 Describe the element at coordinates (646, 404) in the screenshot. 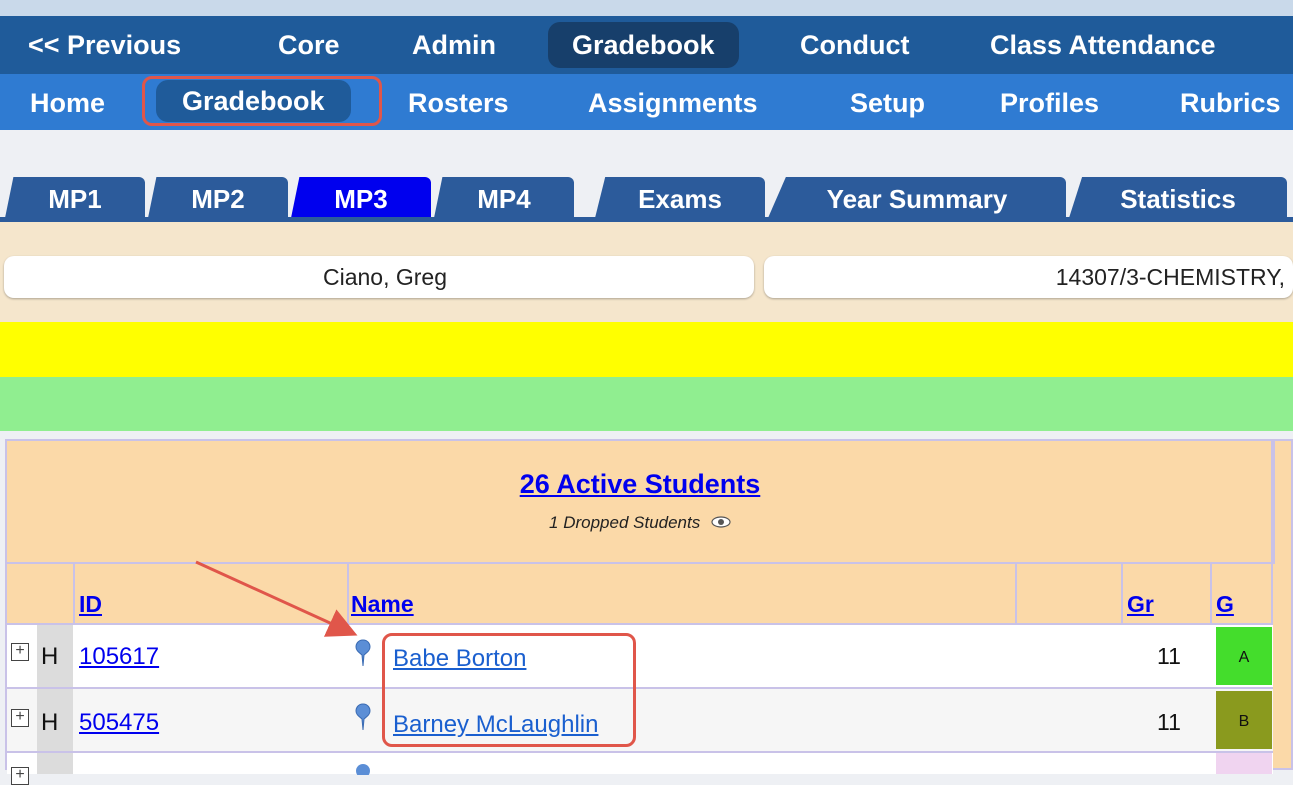

I see `green-status-bar` at that location.